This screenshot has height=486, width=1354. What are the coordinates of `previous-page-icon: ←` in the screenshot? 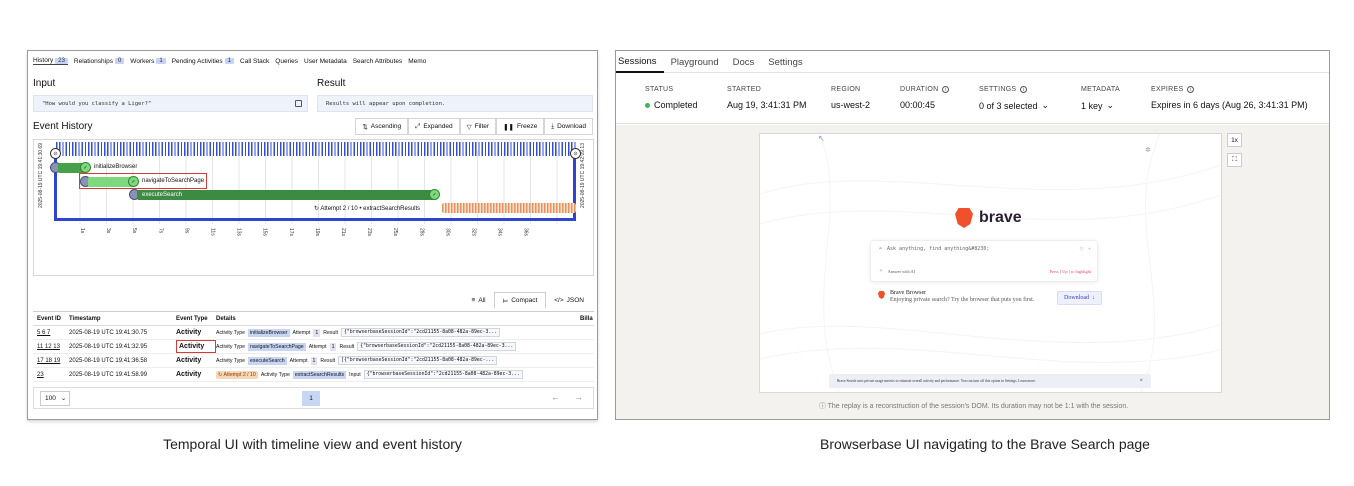 It's located at (555, 397).